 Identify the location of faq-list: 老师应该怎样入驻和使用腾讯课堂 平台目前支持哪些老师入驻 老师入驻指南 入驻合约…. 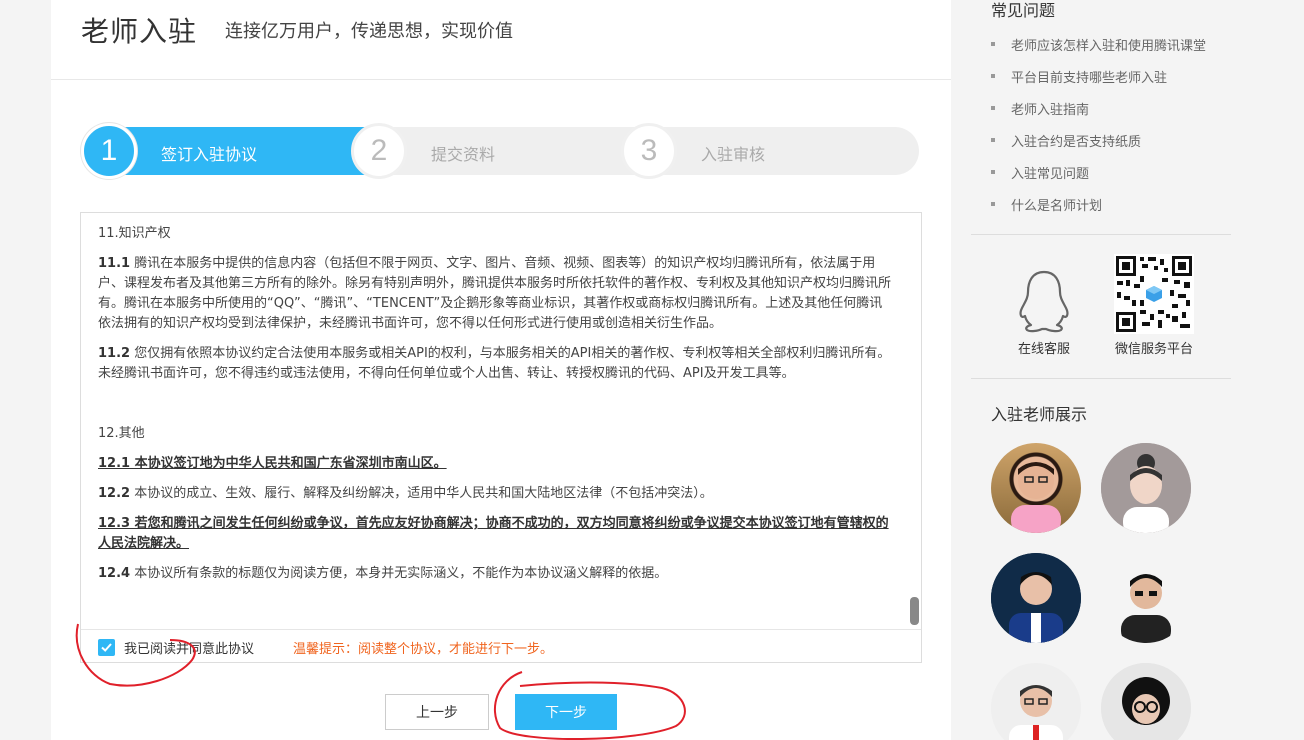
(1098, 124).